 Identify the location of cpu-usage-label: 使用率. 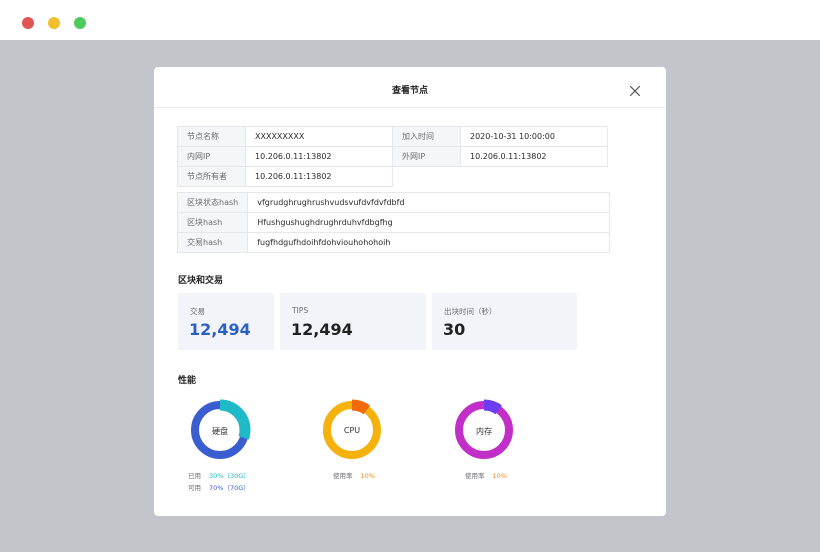
(343, 476).